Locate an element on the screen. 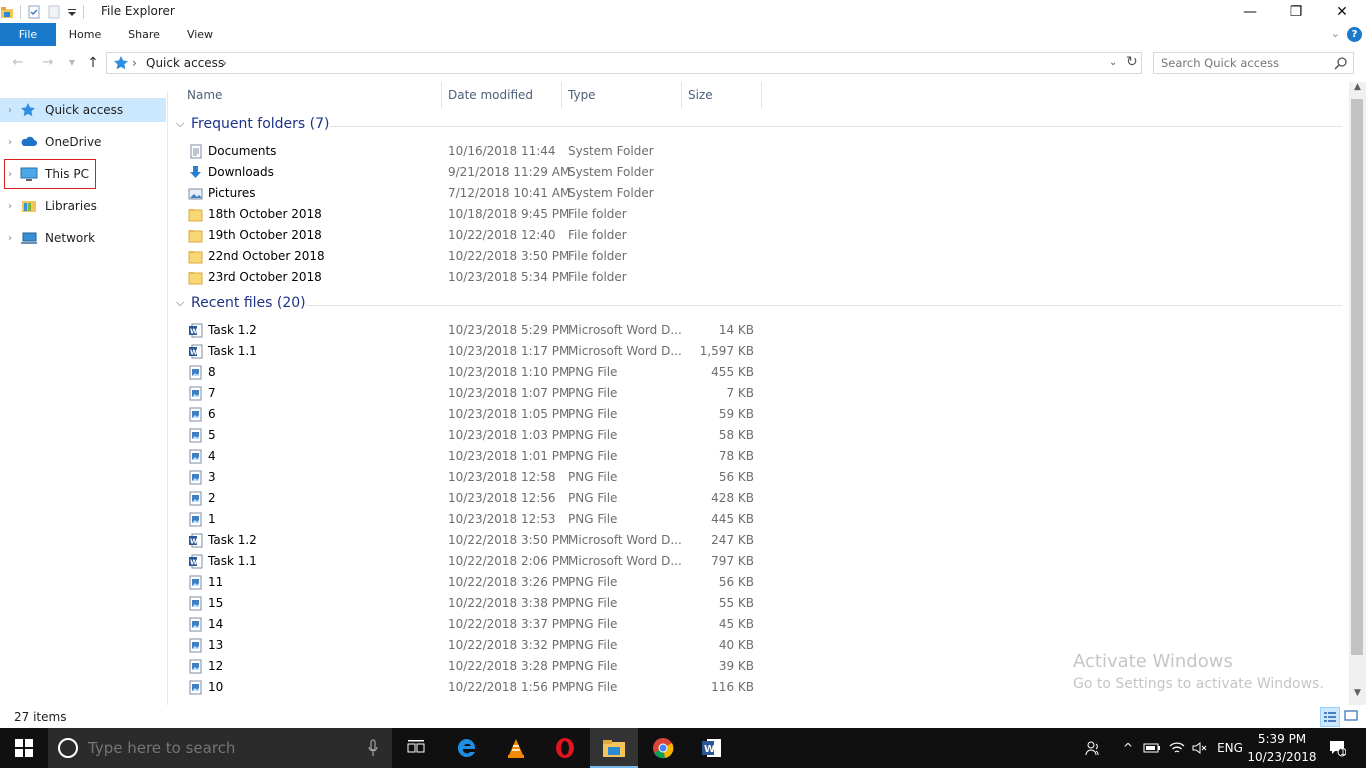  taskbar-search-box is located at coordinates (220, 748).